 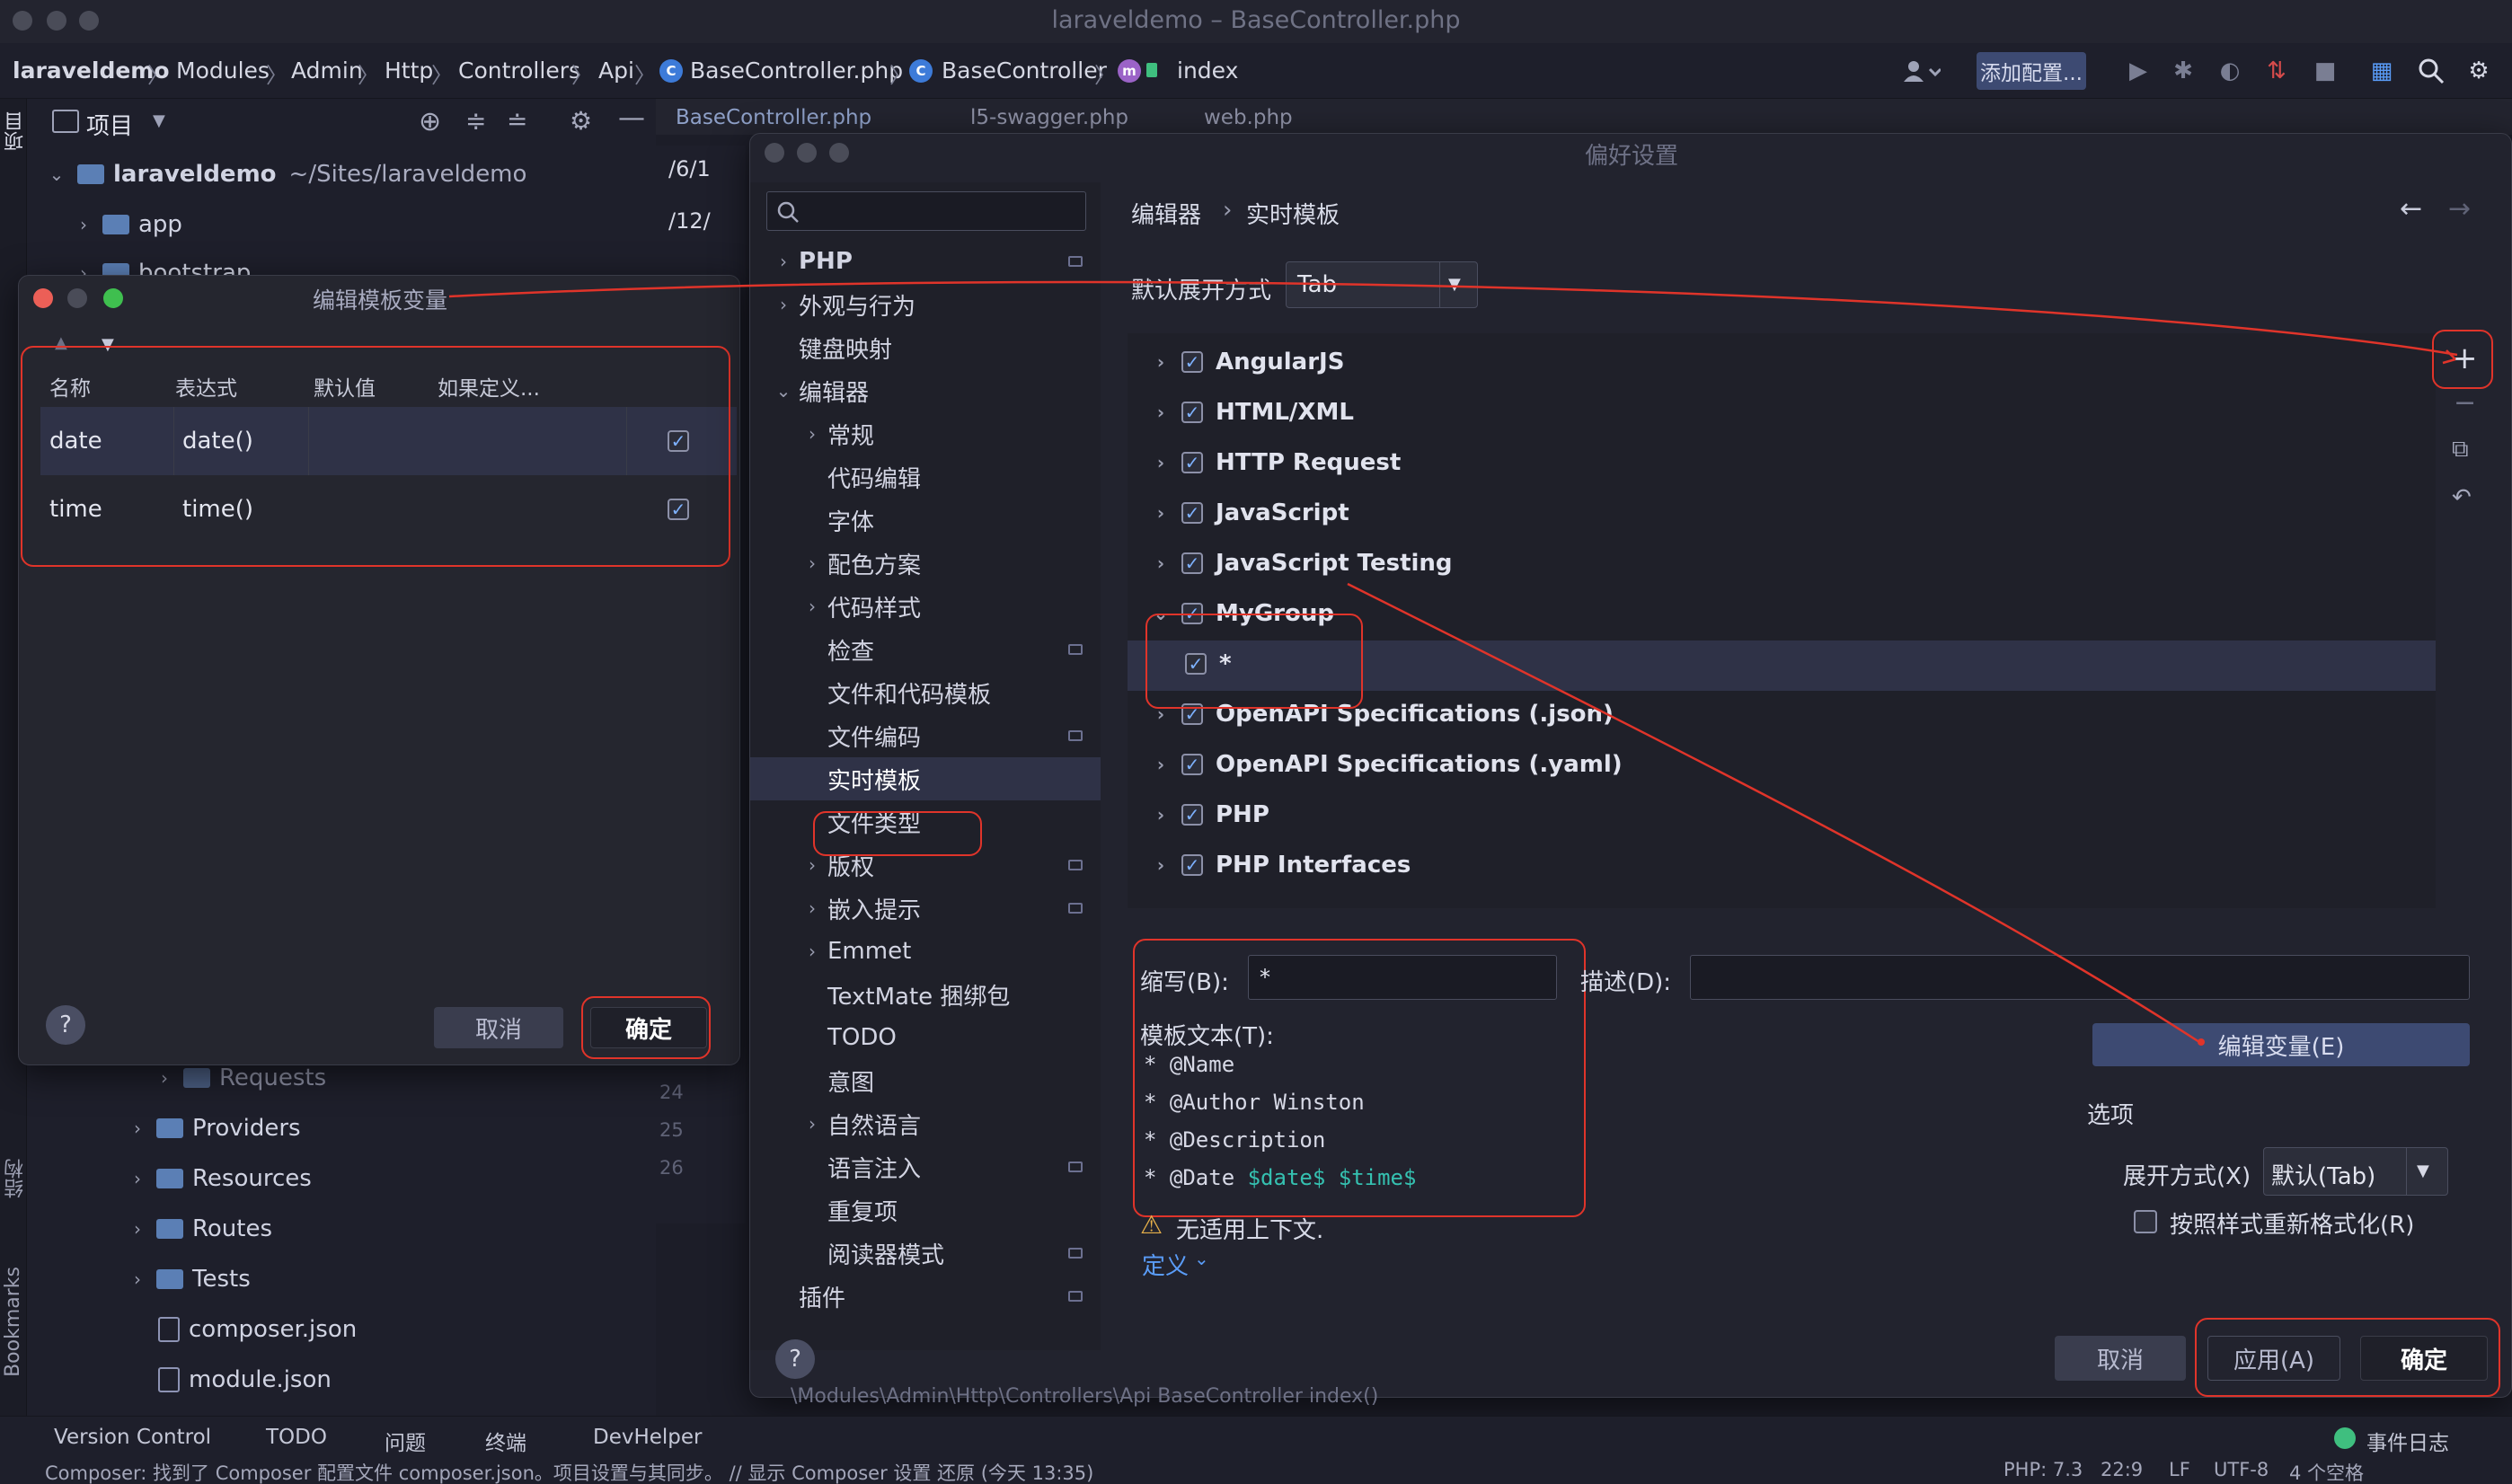 What do you see at coordinates (925, 1296) in the screenshot?
I see `settings-nav-item: 插件` at bounding box center [925, 1296].